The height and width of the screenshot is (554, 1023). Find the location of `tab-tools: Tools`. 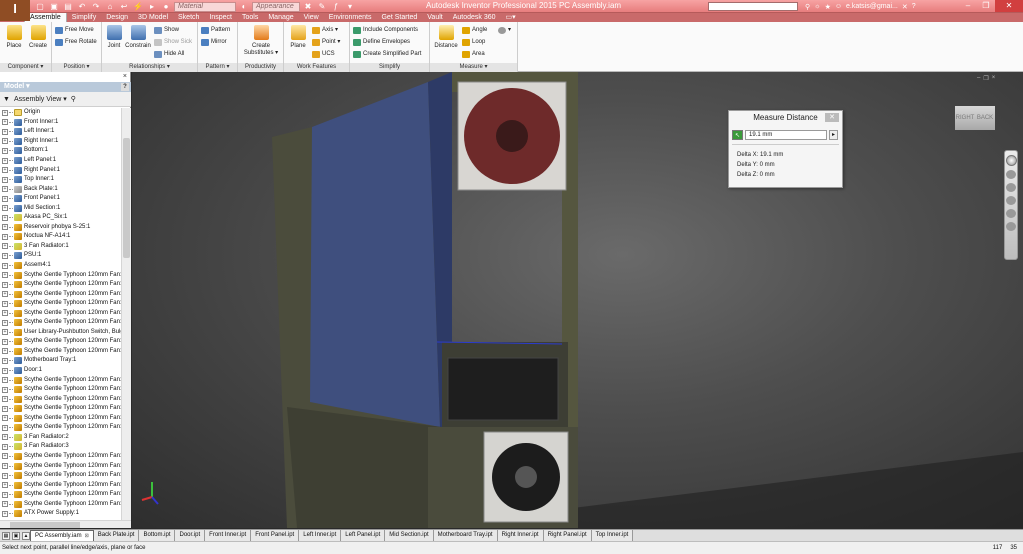

tab-tools: Tools is located at coordinates (250, 17).